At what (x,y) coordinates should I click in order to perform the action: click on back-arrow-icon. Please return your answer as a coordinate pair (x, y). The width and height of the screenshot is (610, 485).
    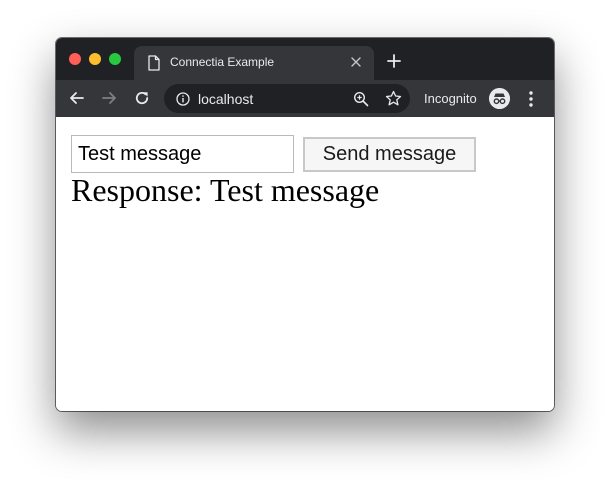
    Looking at the image, I should click on (77, 98).